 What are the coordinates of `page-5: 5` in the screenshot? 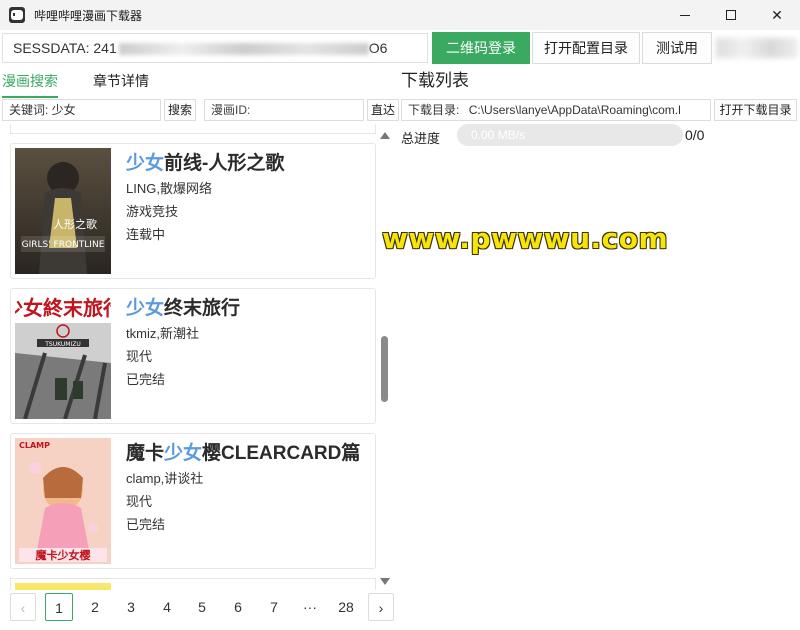 It's located at (202, 607).